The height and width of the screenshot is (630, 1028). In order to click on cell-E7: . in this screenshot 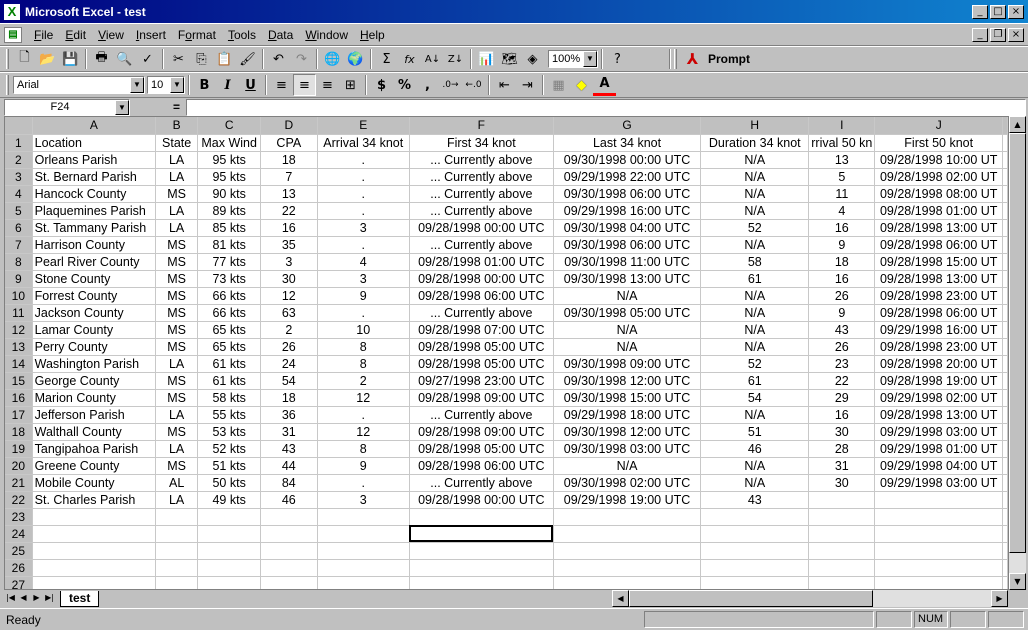, I will do `click(363, 245)`.